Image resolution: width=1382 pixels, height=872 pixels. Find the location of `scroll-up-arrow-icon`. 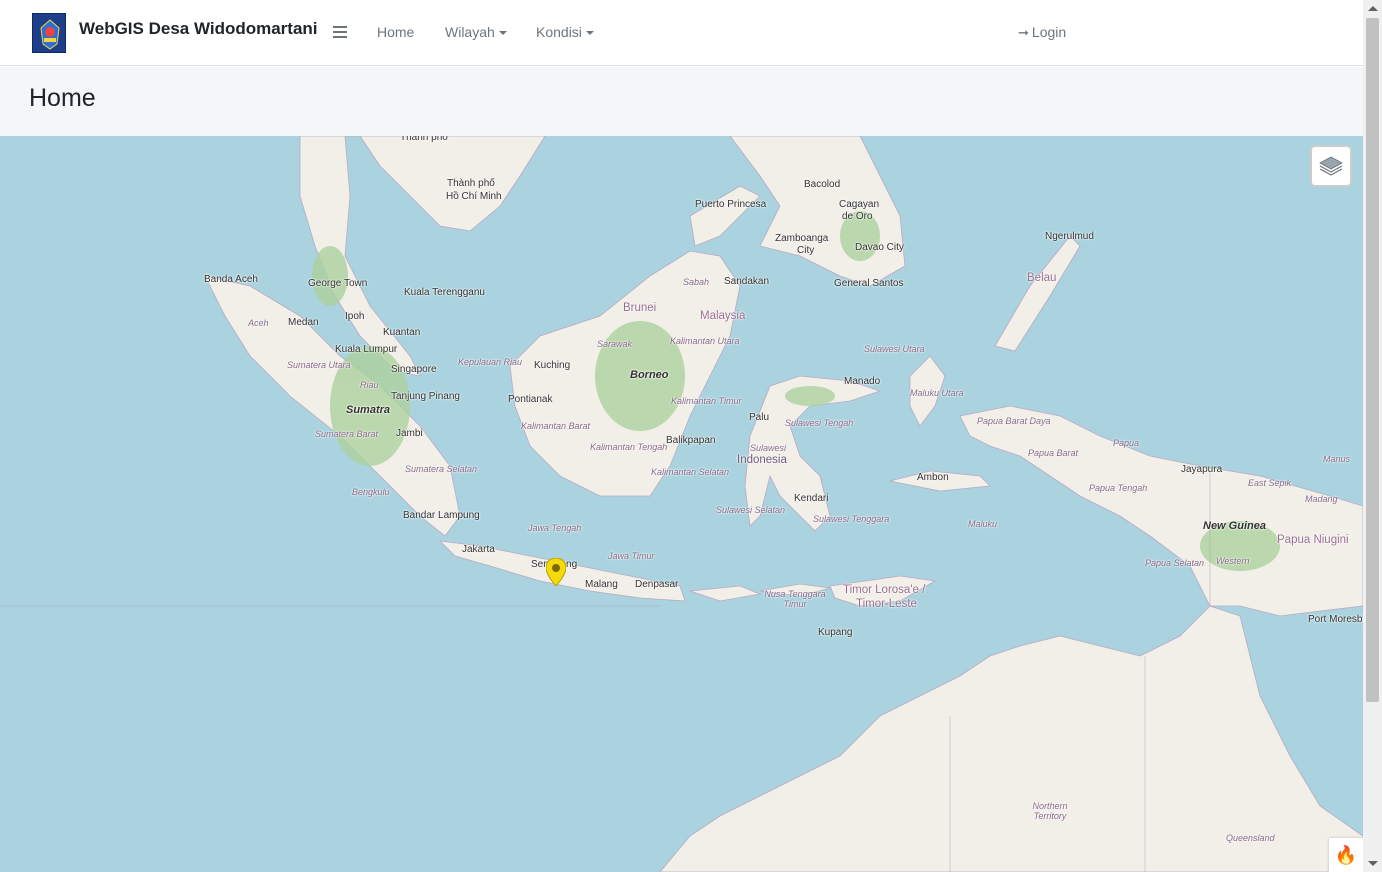

scroll-up-arrow-icon is located at coordinates (1373, 8).